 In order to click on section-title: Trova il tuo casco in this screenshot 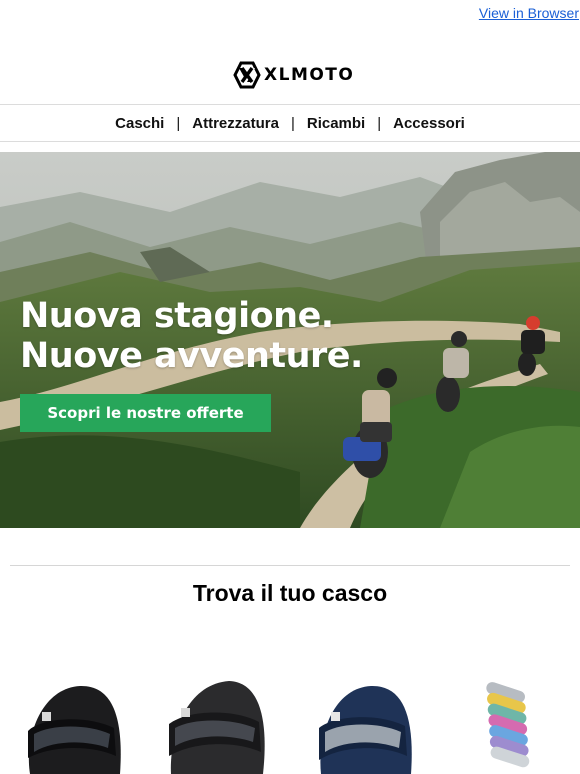, I will do `click(290, 593)`.